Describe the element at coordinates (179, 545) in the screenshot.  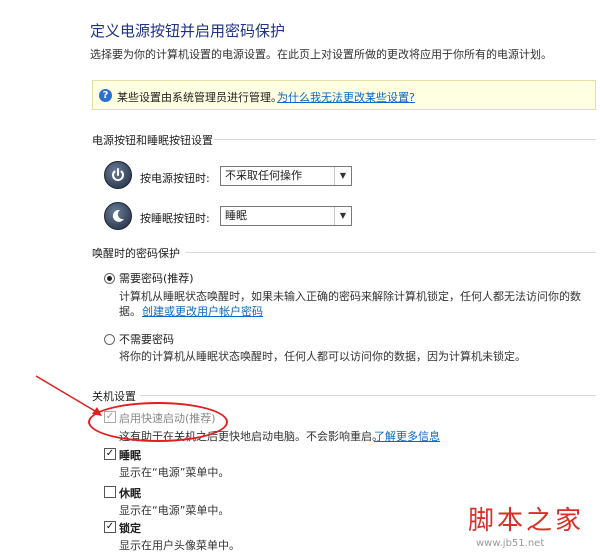
I see `lock-desc: 显示在用户头像菜单中。` at that location.